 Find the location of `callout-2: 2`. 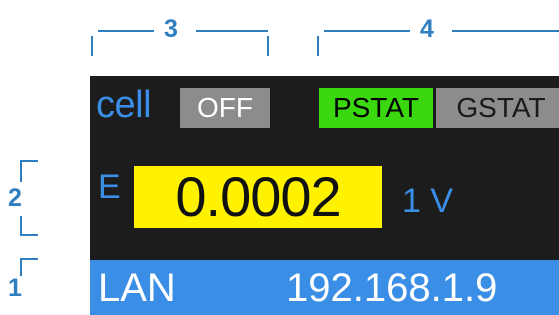

callout-2: 2 is located at coordinates (15, 198).